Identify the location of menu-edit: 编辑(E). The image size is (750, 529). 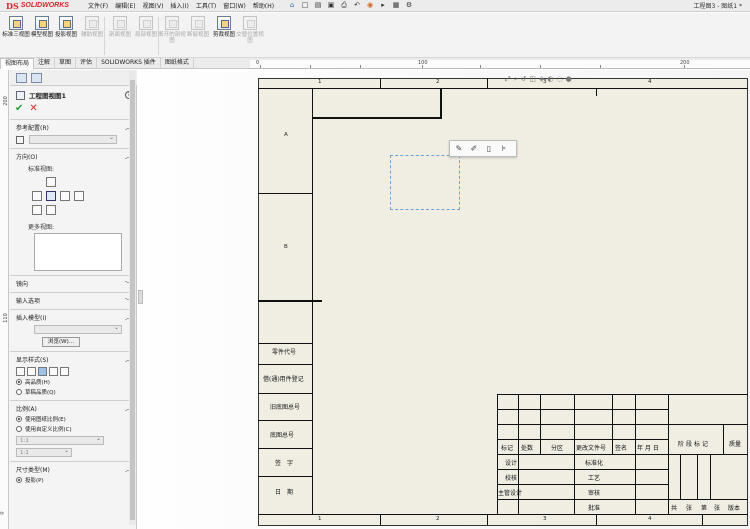
(125, 5).